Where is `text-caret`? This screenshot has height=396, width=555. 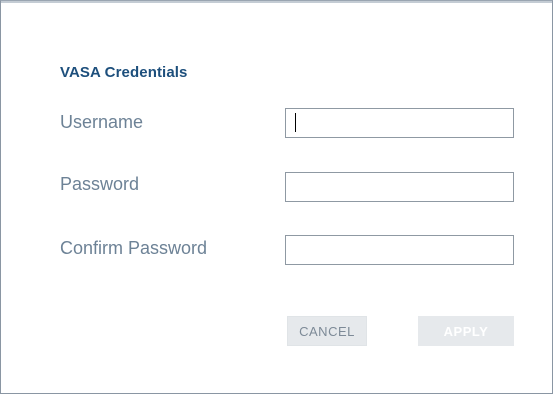 text-caret is located at coordinates (295, 122).